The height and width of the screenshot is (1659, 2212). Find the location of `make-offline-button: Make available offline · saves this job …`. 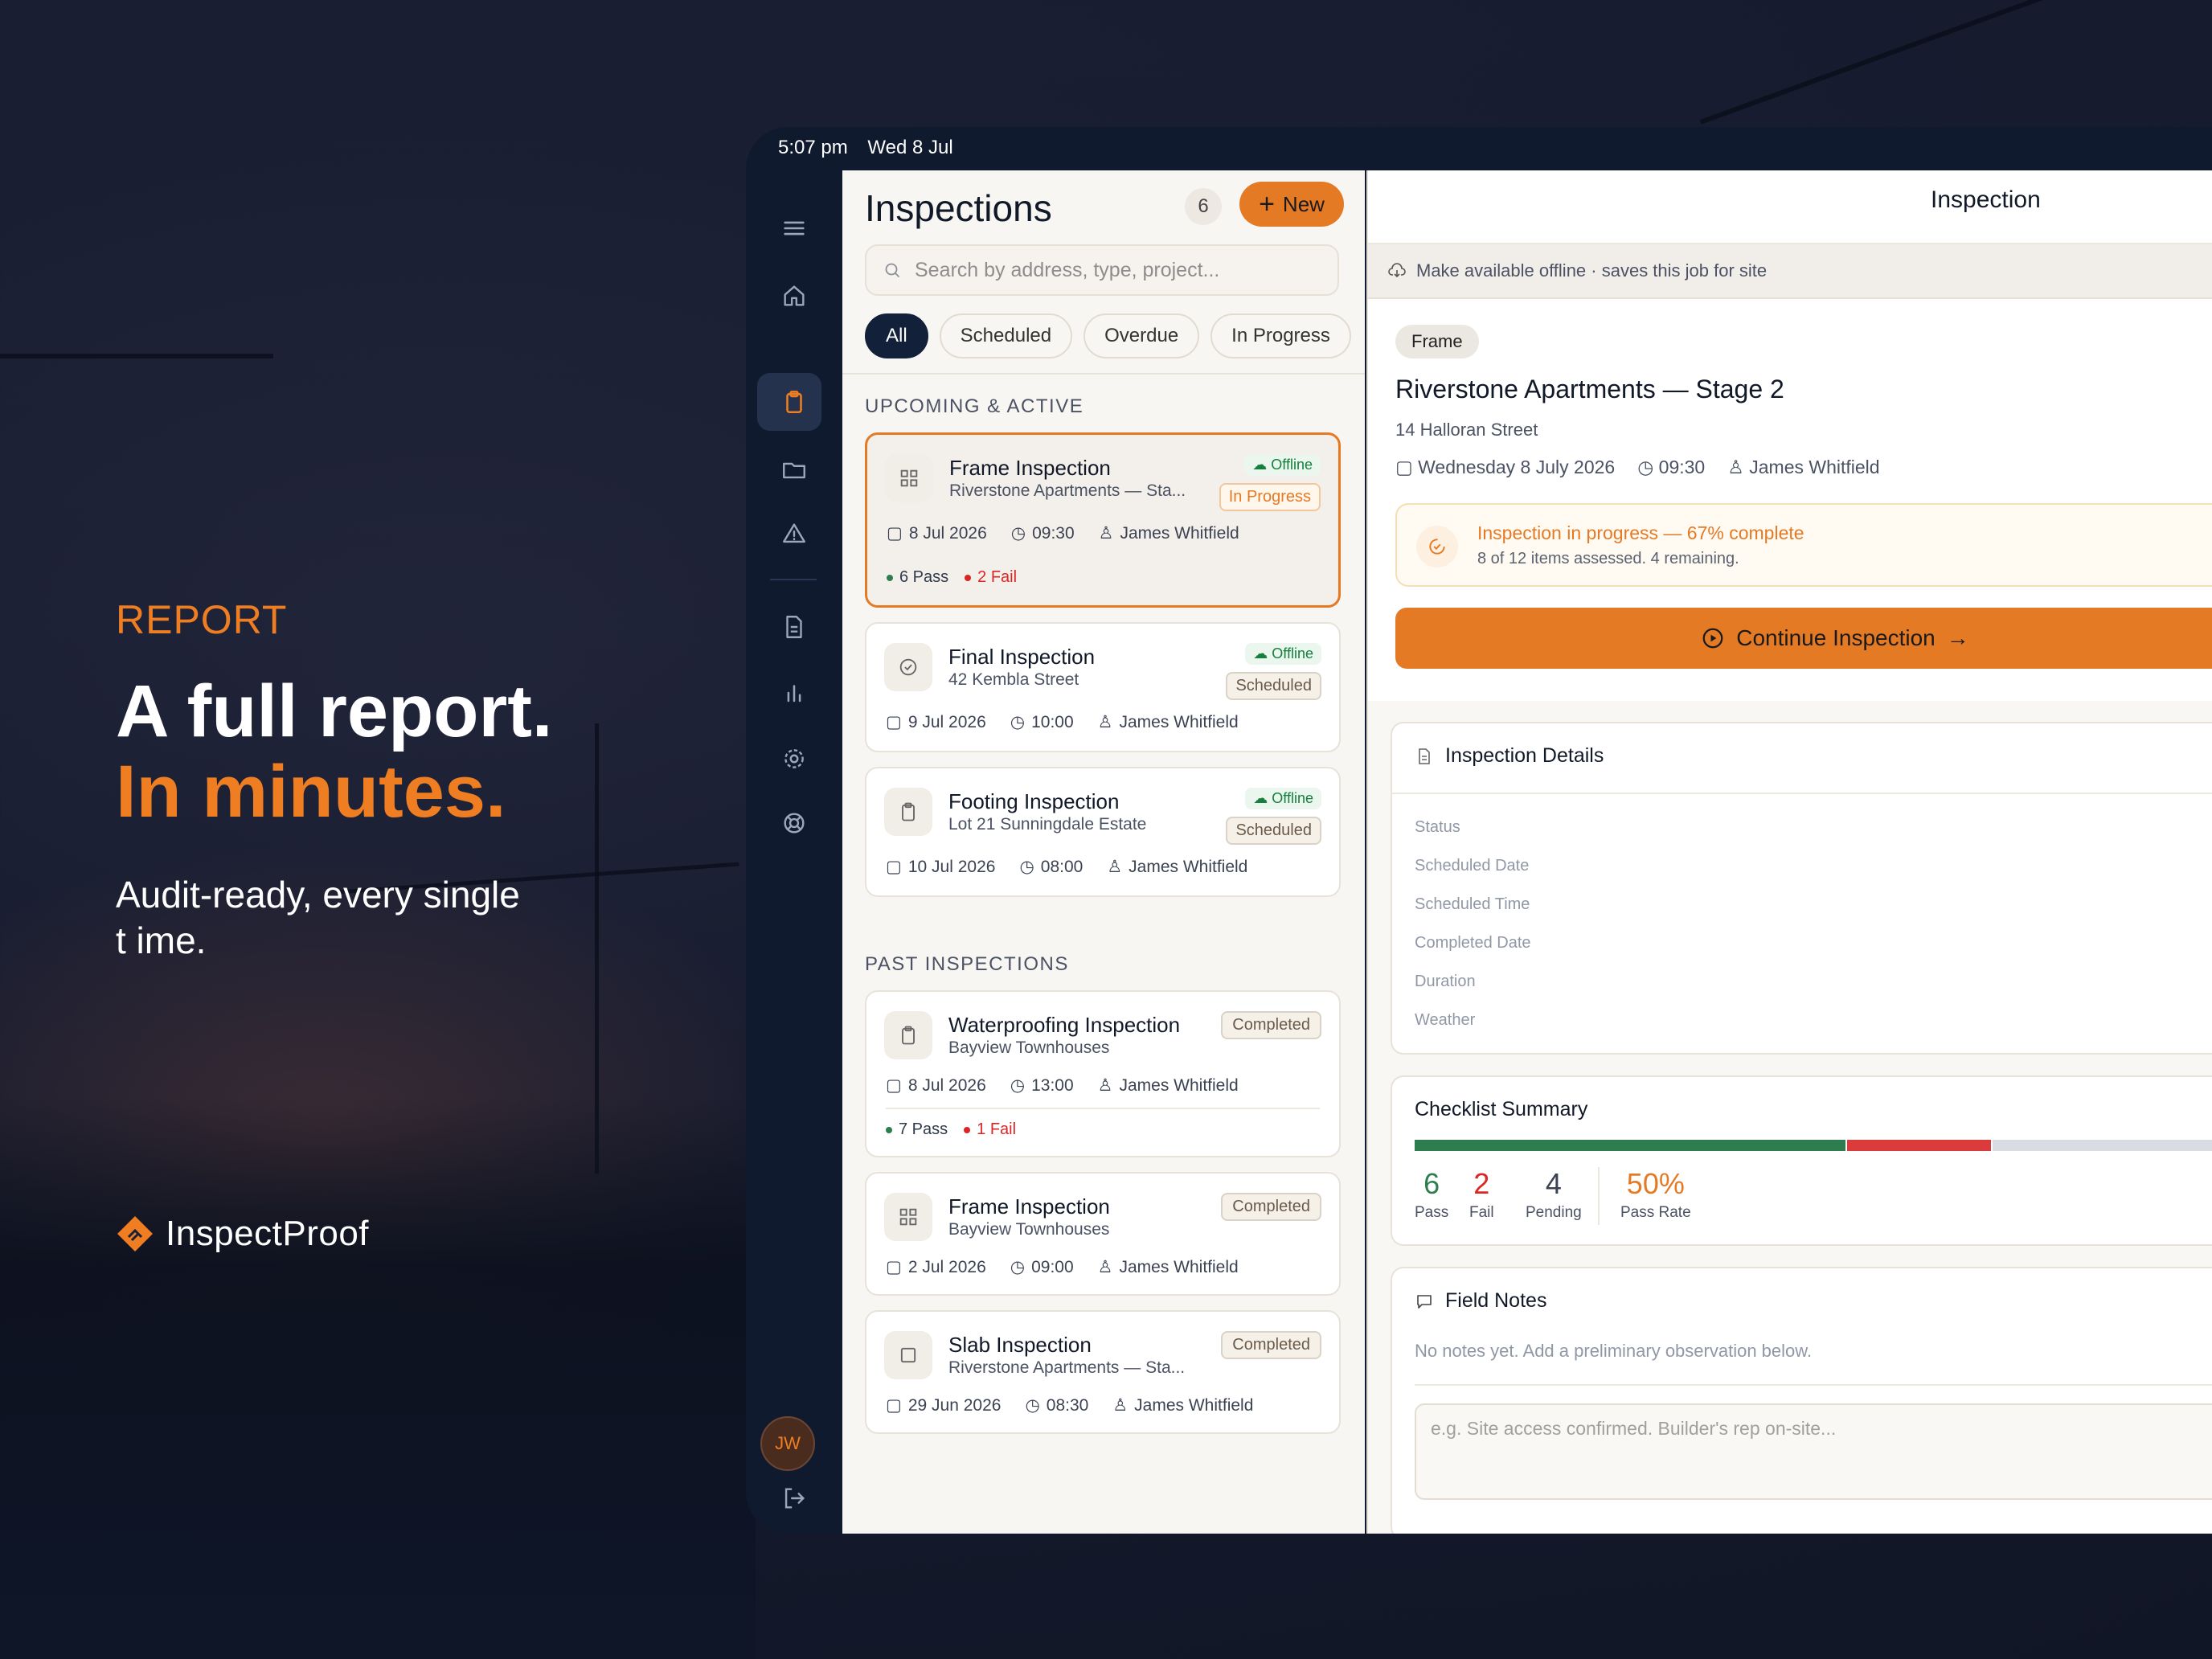

make-offline-button: Make available offline · saves this job … is located at coordinates (1790, 271).